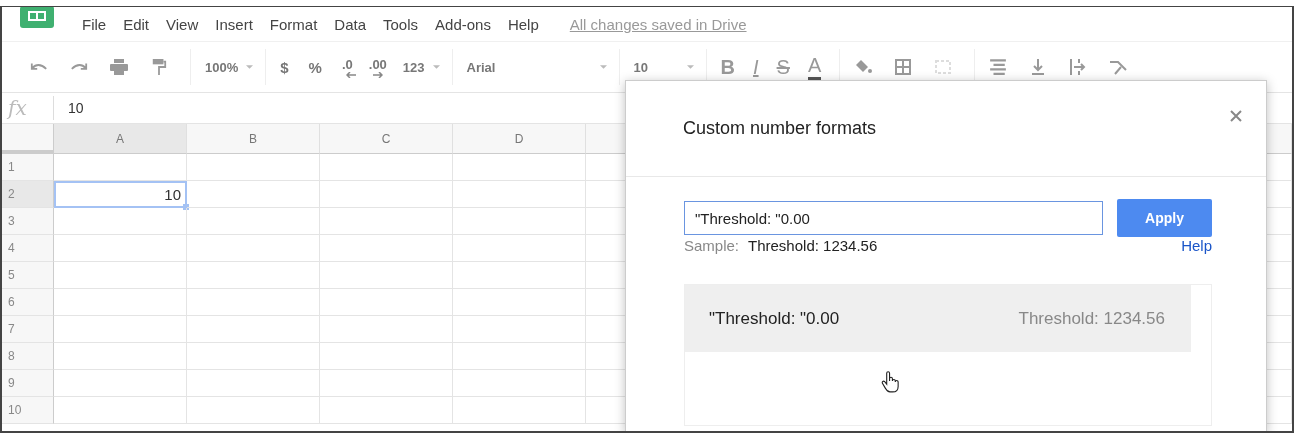  Describe the element at coordinates (28, 139) in the screenshot. I see `corner-cell` at that location.